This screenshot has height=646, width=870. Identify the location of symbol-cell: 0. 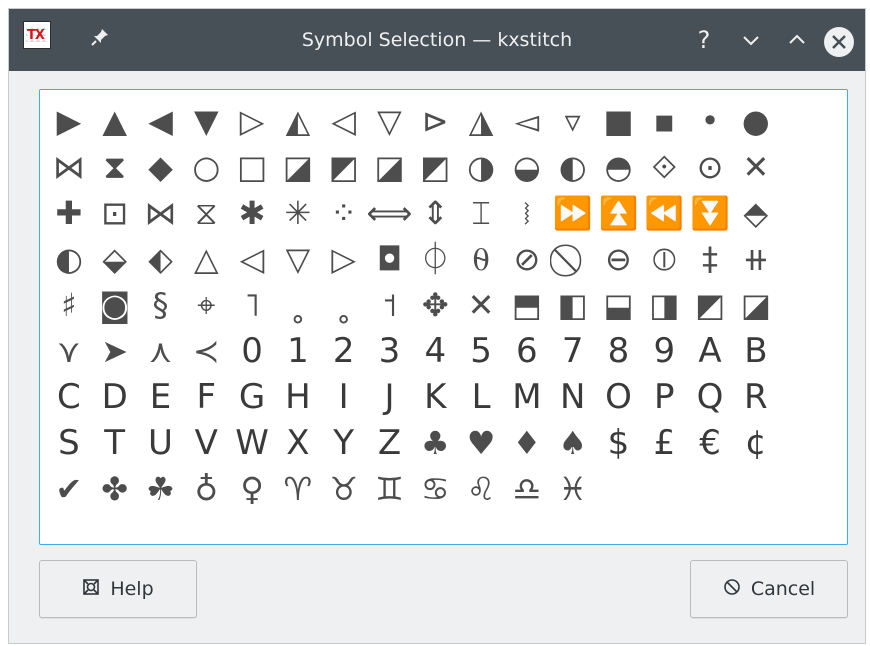
(252, 351).